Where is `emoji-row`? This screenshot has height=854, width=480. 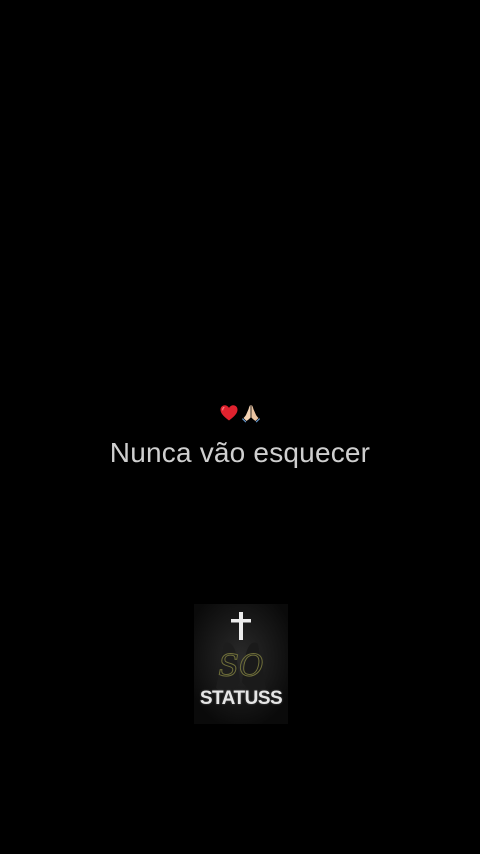 emoji-row is located at coordinates (240, 413).